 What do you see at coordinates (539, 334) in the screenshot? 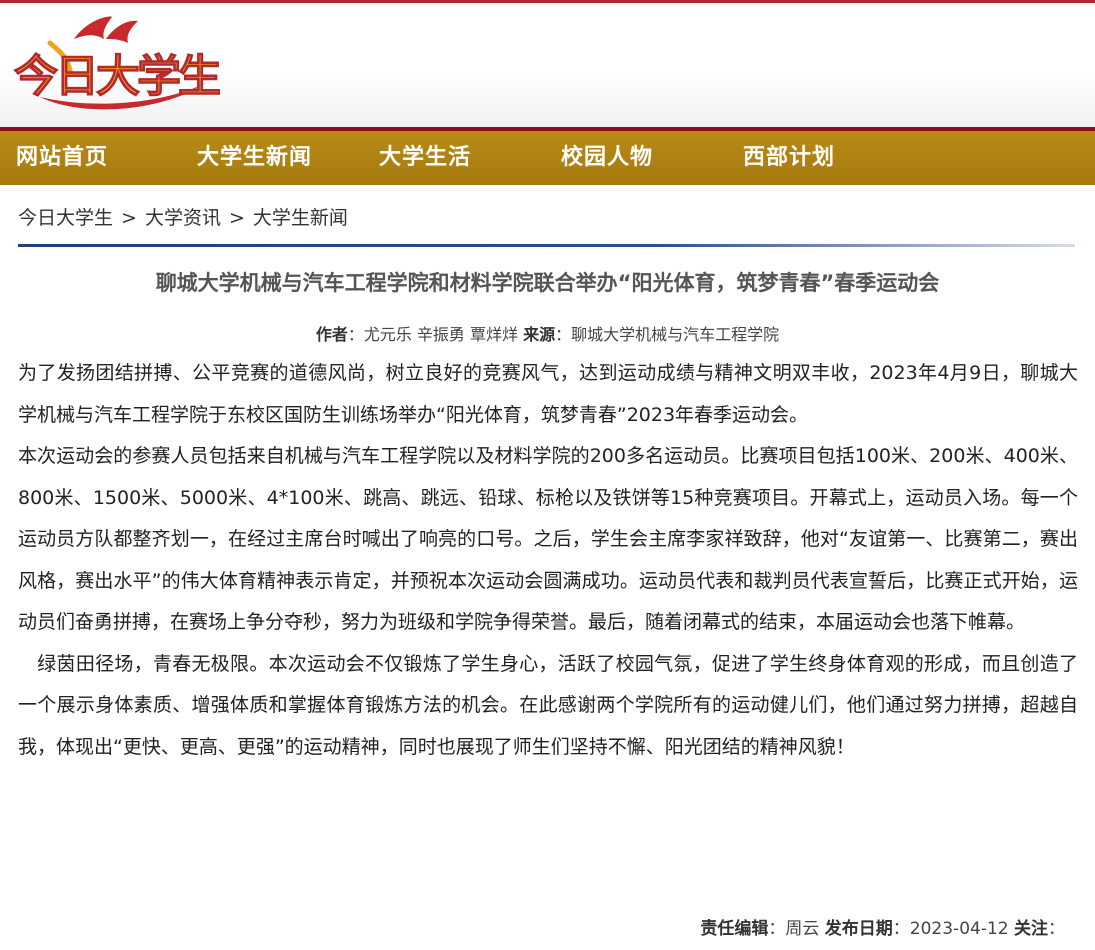
I see `source-label: 来源` at bounding box center [539, 334].